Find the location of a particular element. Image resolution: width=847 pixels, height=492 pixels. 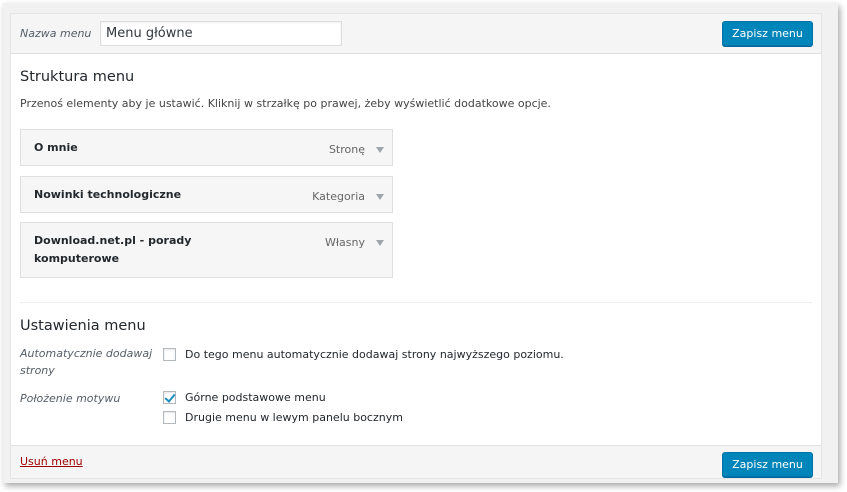

menu-item-title: O mnie is located at coordinates (56, 147).